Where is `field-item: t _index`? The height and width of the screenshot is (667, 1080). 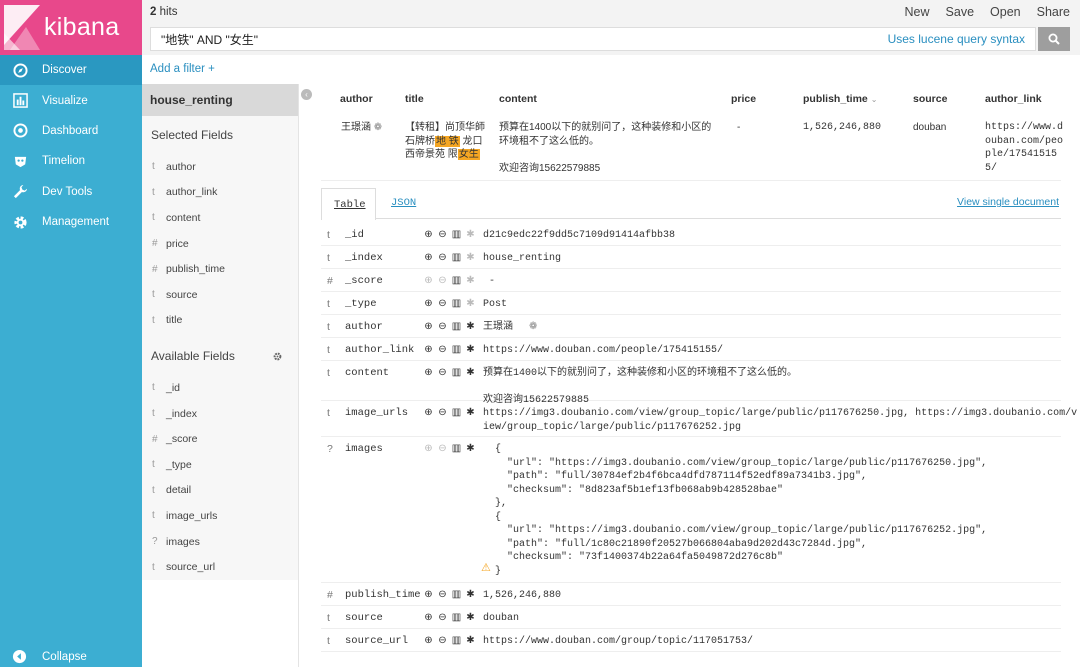 field-item: t _index is located at coordinates (220, 414).